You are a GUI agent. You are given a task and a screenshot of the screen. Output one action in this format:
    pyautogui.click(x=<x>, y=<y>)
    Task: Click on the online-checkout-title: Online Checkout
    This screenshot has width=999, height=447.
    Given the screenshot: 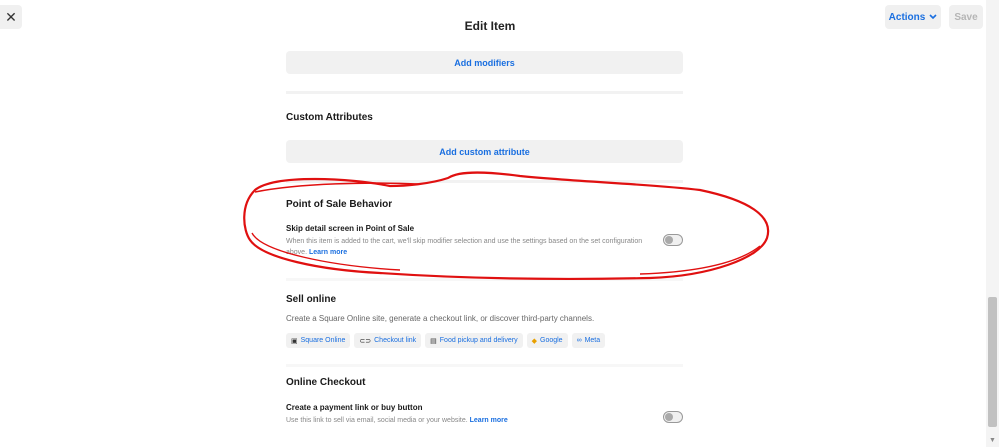 What is the action you would take?
    pyautogui.click(x=326, y=382)
    